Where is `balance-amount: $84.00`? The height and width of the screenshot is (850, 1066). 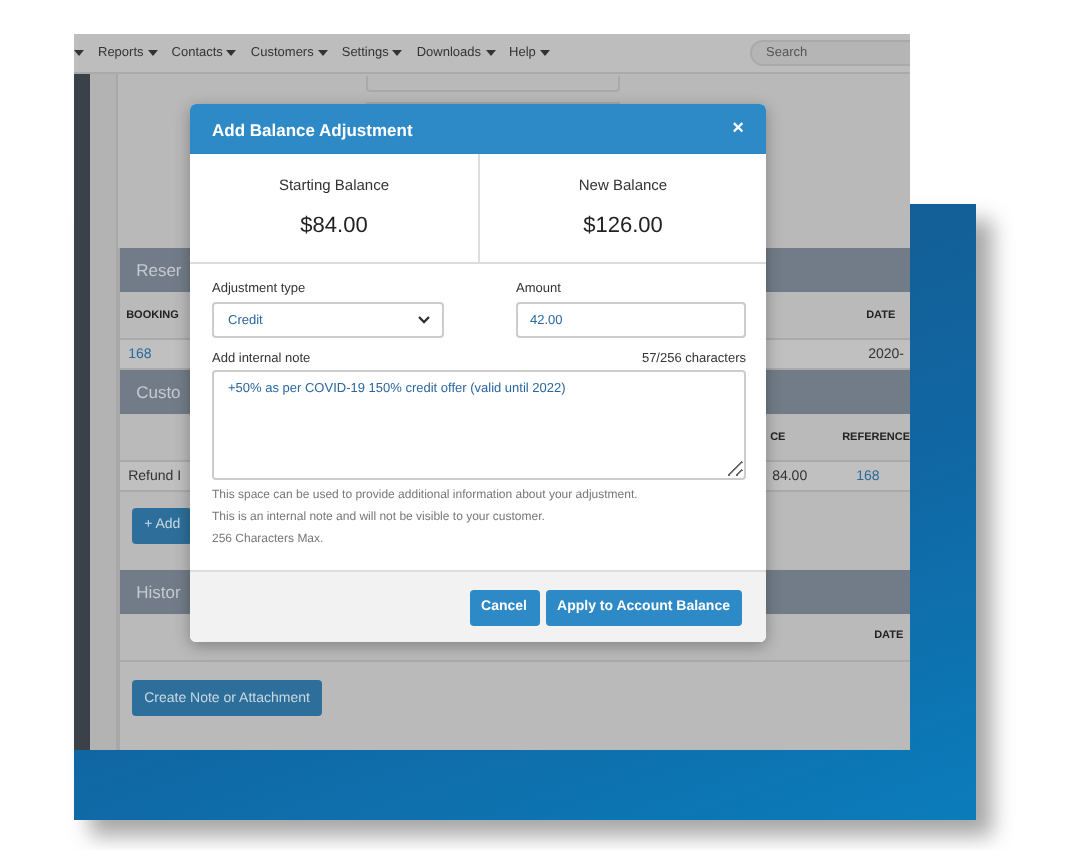 balance-amount: $84.00 is located at coordinates (334, 226).